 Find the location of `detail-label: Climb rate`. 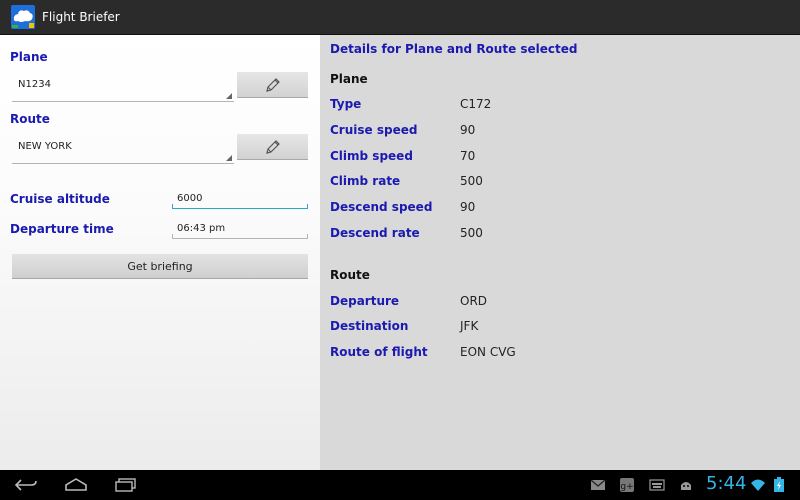

detail-label: Climb rate is located at coordinates (365, 181).